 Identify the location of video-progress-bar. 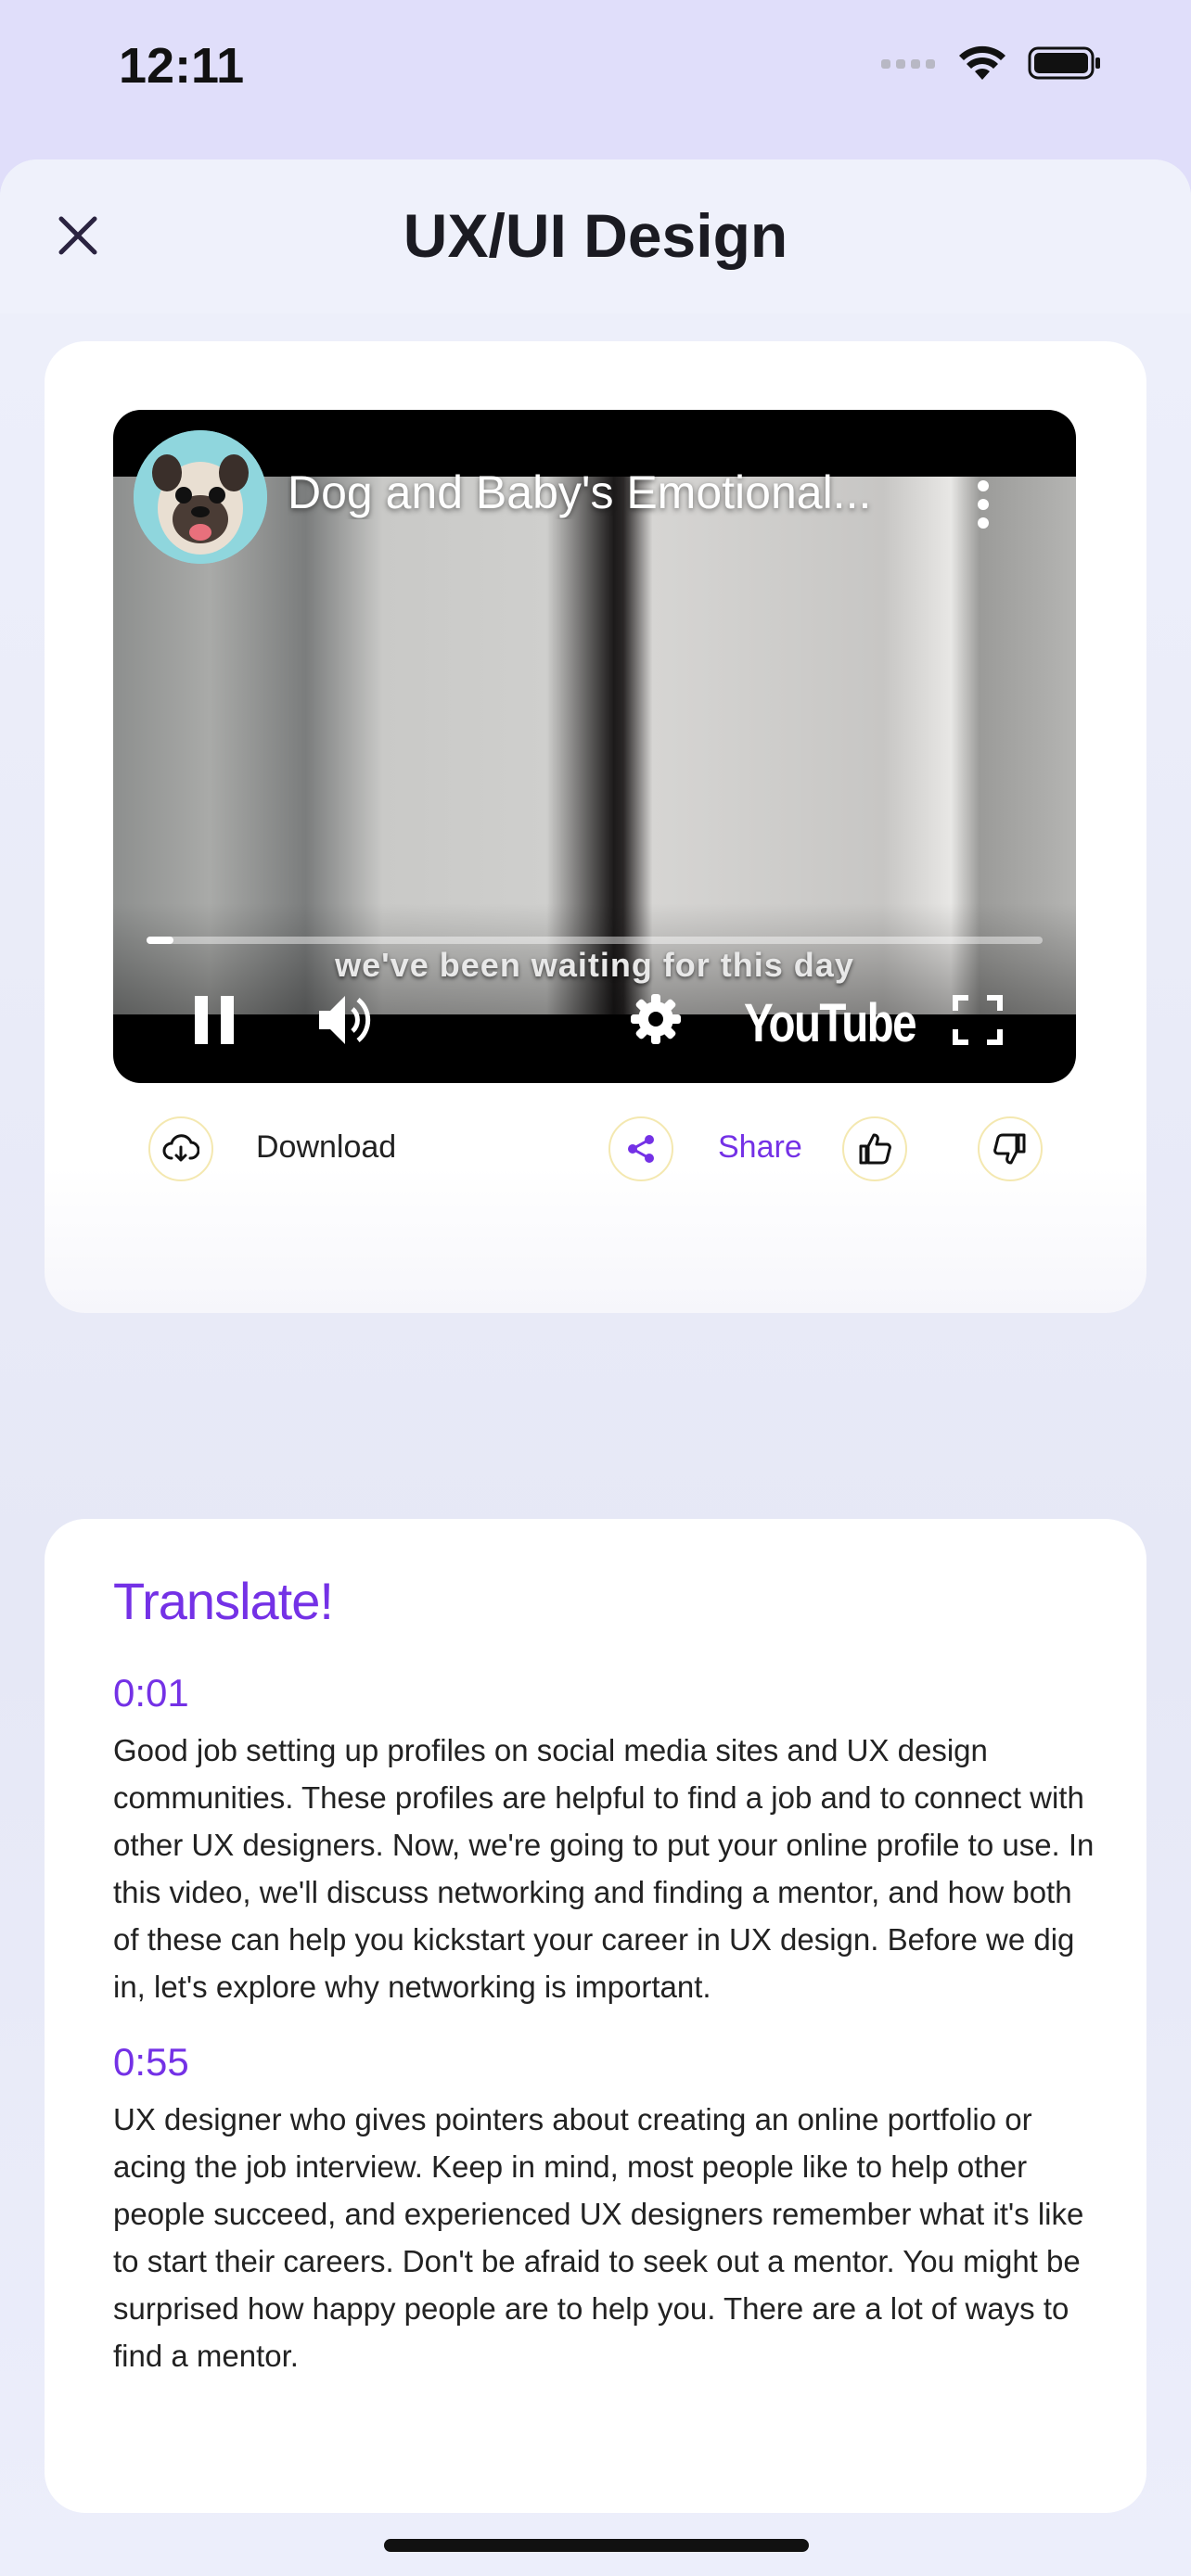
(595, 940).